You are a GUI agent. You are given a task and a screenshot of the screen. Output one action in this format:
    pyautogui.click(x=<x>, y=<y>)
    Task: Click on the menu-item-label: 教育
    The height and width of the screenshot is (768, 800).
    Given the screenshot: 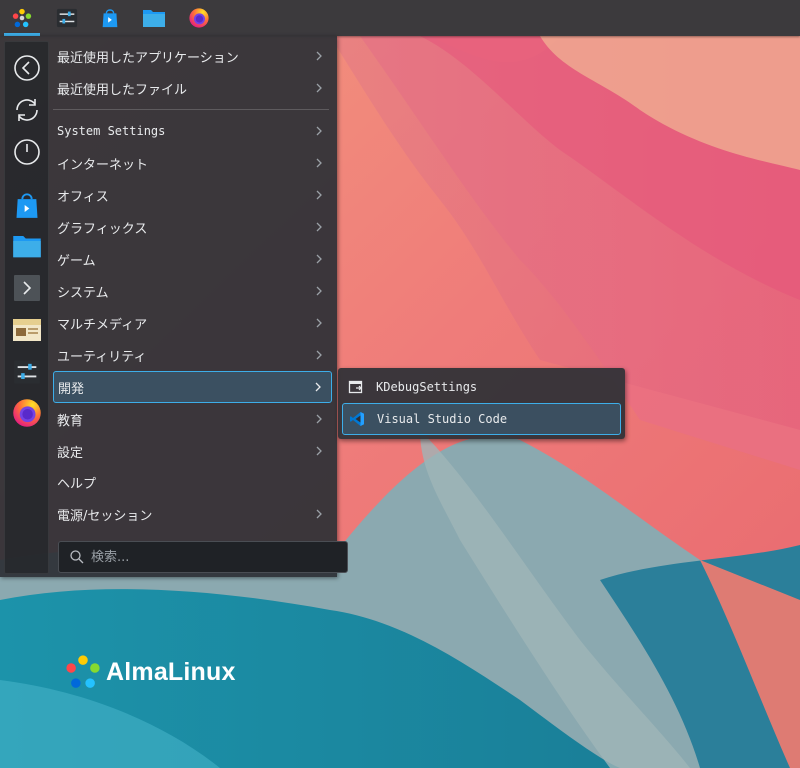 What is the action you would take?
    pyautogui.click(x=70, y=421)
    